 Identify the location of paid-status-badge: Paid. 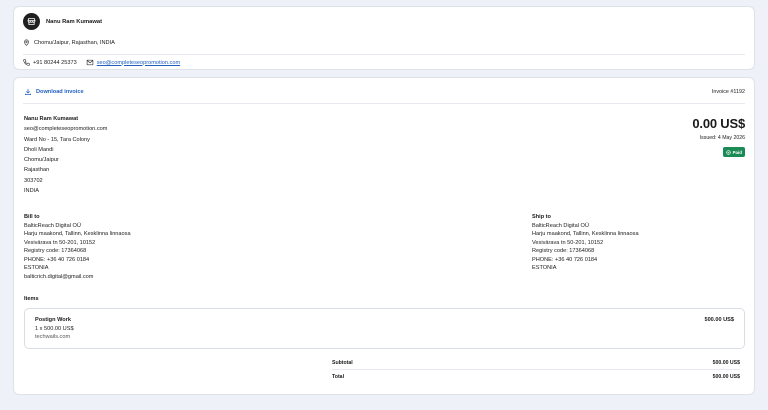
(734, 152).